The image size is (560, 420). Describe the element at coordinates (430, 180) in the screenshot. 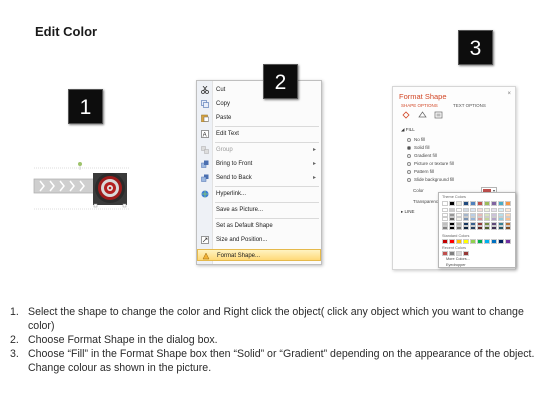

I see `fill-option-slide-background: Slide background fill` at that location.